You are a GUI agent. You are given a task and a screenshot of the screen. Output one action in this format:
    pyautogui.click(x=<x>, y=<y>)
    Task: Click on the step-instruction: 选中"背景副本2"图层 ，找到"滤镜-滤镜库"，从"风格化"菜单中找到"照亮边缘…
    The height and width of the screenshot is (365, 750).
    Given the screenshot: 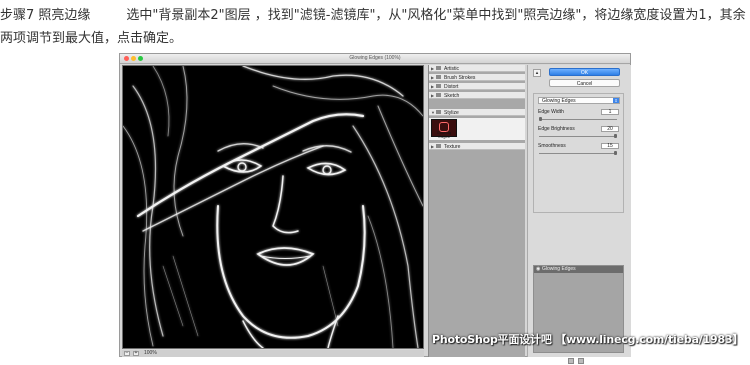 What is the action you would take?
    pyautogui.click(x=373, y=27)
    